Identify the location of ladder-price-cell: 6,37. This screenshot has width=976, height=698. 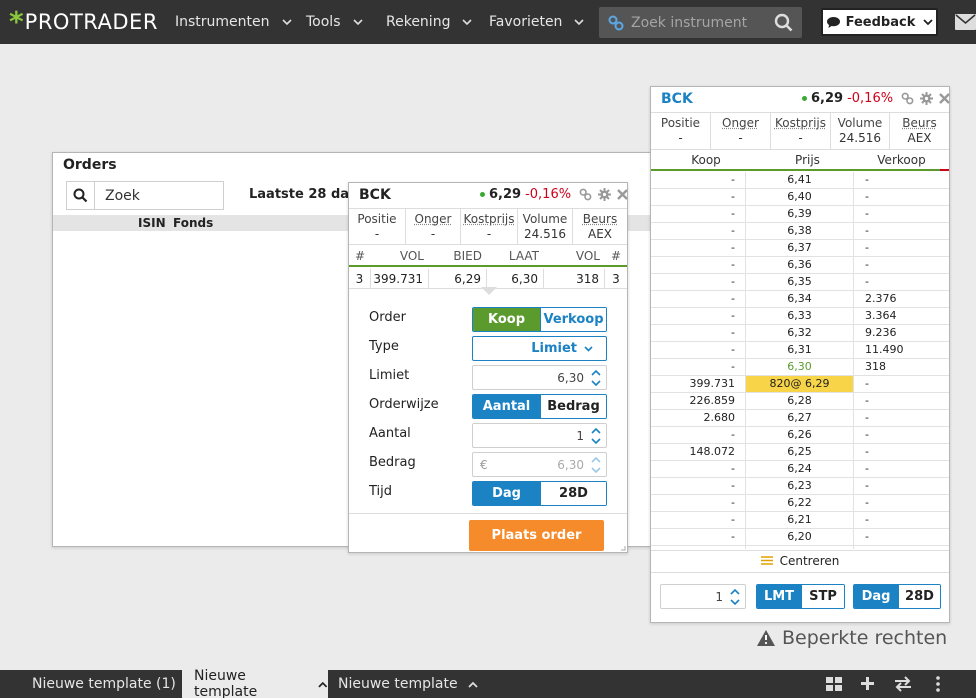
(800, 248).